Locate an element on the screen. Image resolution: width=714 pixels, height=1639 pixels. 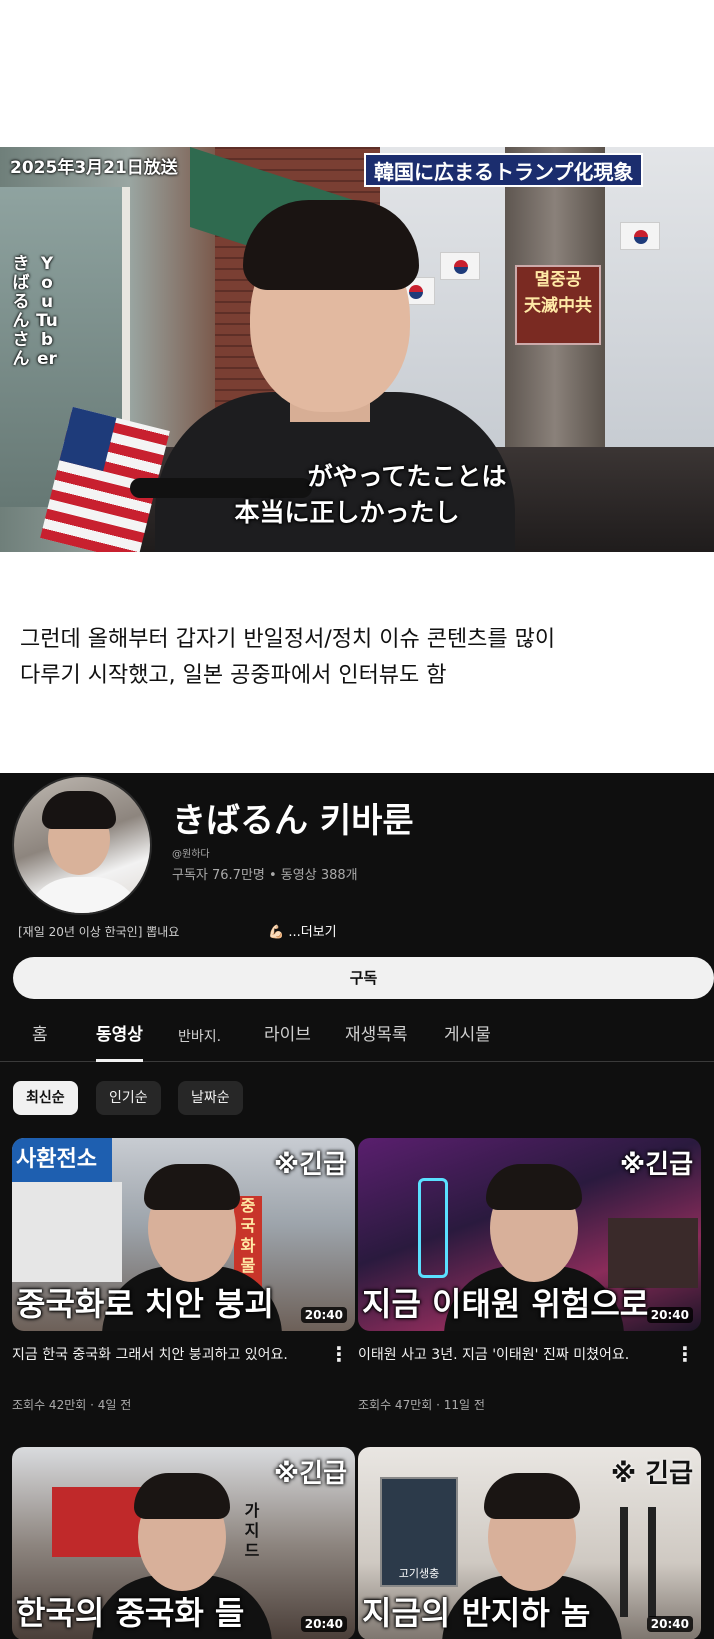
video-thumbnail: ※긴급 지금 이태원 위험으로 20:40 is located at coordinates (529, 1234).